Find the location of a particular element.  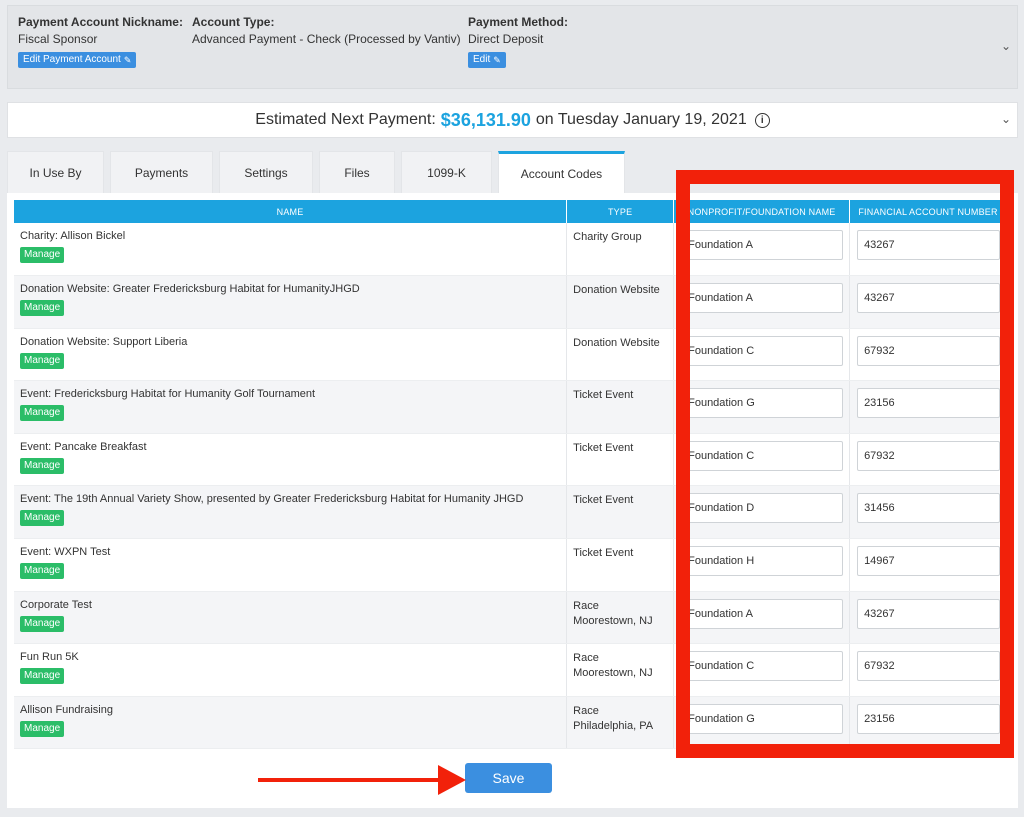

cell-type: Charity Group is located at coordinates (620, 250).